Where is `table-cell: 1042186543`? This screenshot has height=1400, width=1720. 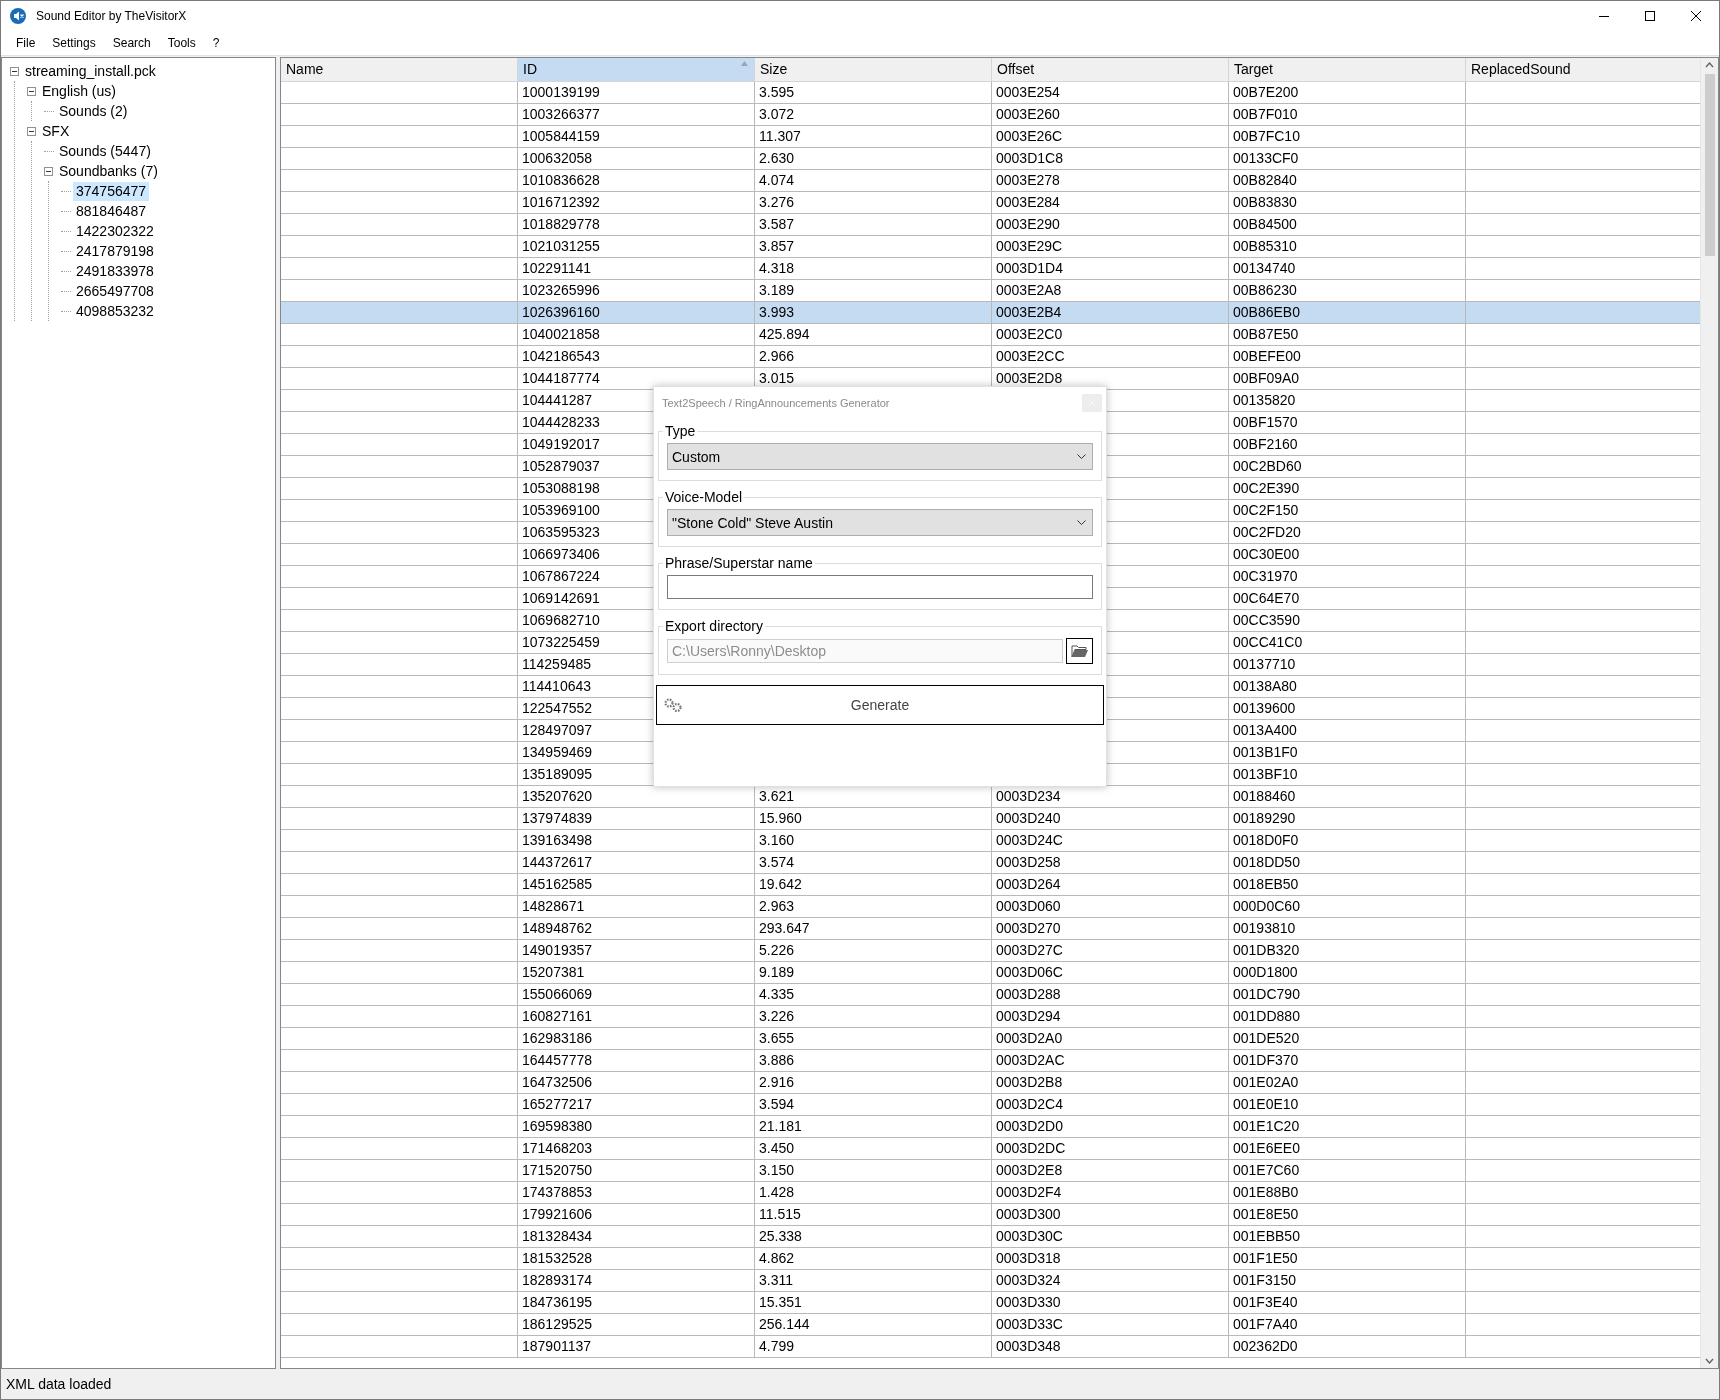
table-cell: 1042186543 is located at coordinates (636, 357).